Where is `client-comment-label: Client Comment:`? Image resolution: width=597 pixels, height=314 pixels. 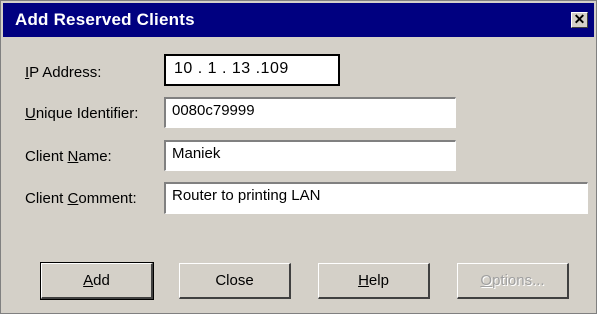
client-comment-label: Client Comment: is located at coordinates (81, 198).